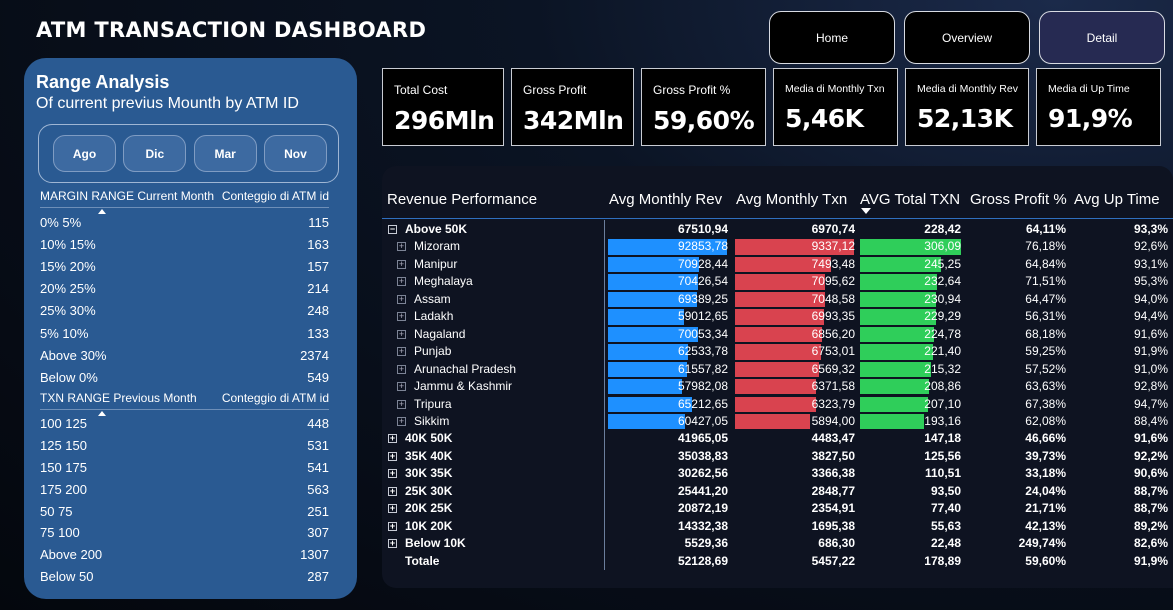 This screenshot has width=1173, height=610. I want to click on cell-txn: 686,30, so click(836, 543).